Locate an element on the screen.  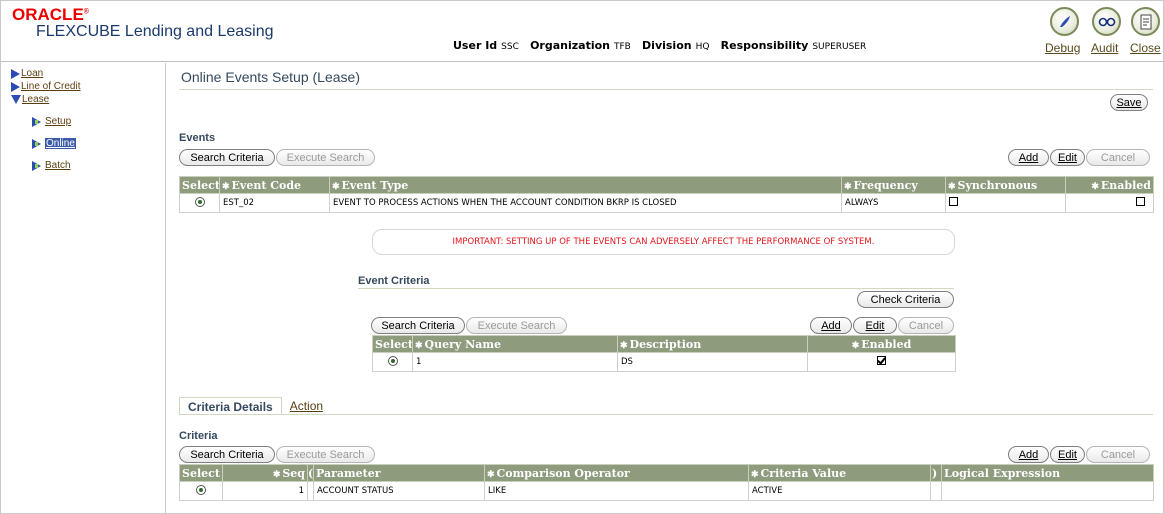
collapse-arrow-icon is located at coordinates (16, 99).